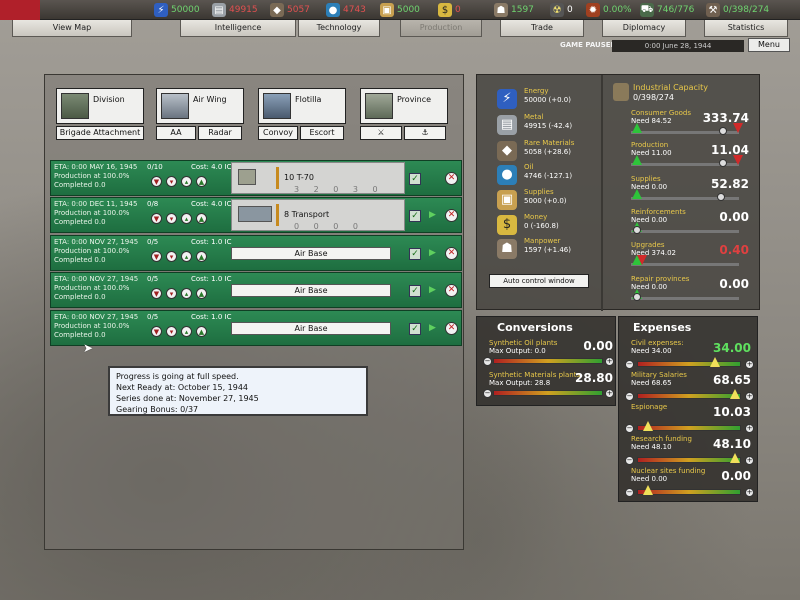 Image resolution: width=800 pixels, height=600 pixels. Describe the element at coordinates (737, 10) in the screenshot. I see `res-ic: ⚒ 0/398/274` at that location.